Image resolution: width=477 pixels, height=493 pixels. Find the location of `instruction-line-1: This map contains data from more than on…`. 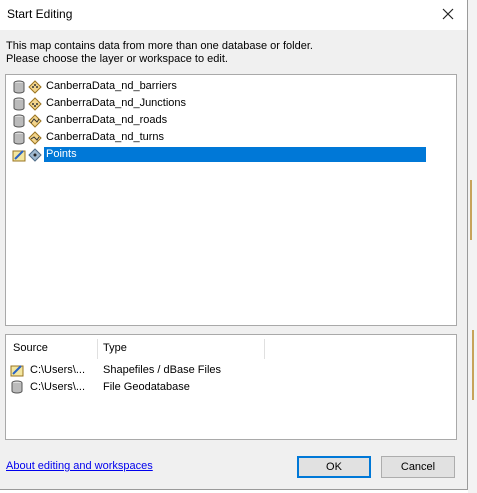

instruction-line-1: This map contains data from more than on… is located at coordinates (159, 46).